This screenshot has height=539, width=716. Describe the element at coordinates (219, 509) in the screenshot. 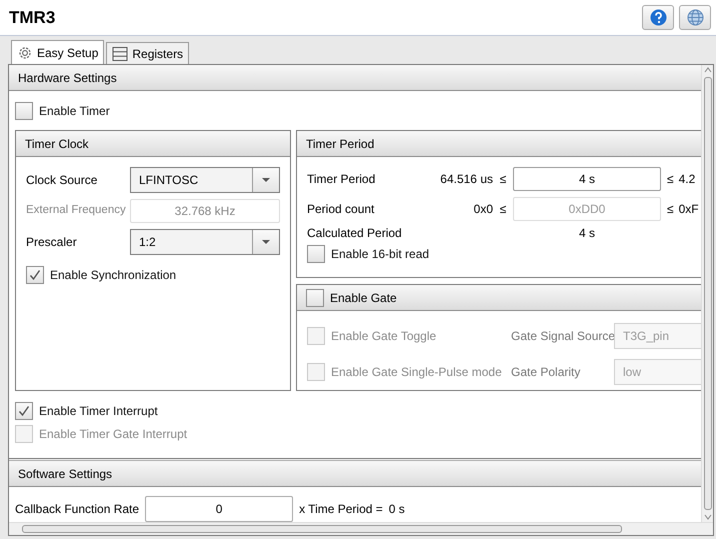

I see `input-field: 0` at that location.